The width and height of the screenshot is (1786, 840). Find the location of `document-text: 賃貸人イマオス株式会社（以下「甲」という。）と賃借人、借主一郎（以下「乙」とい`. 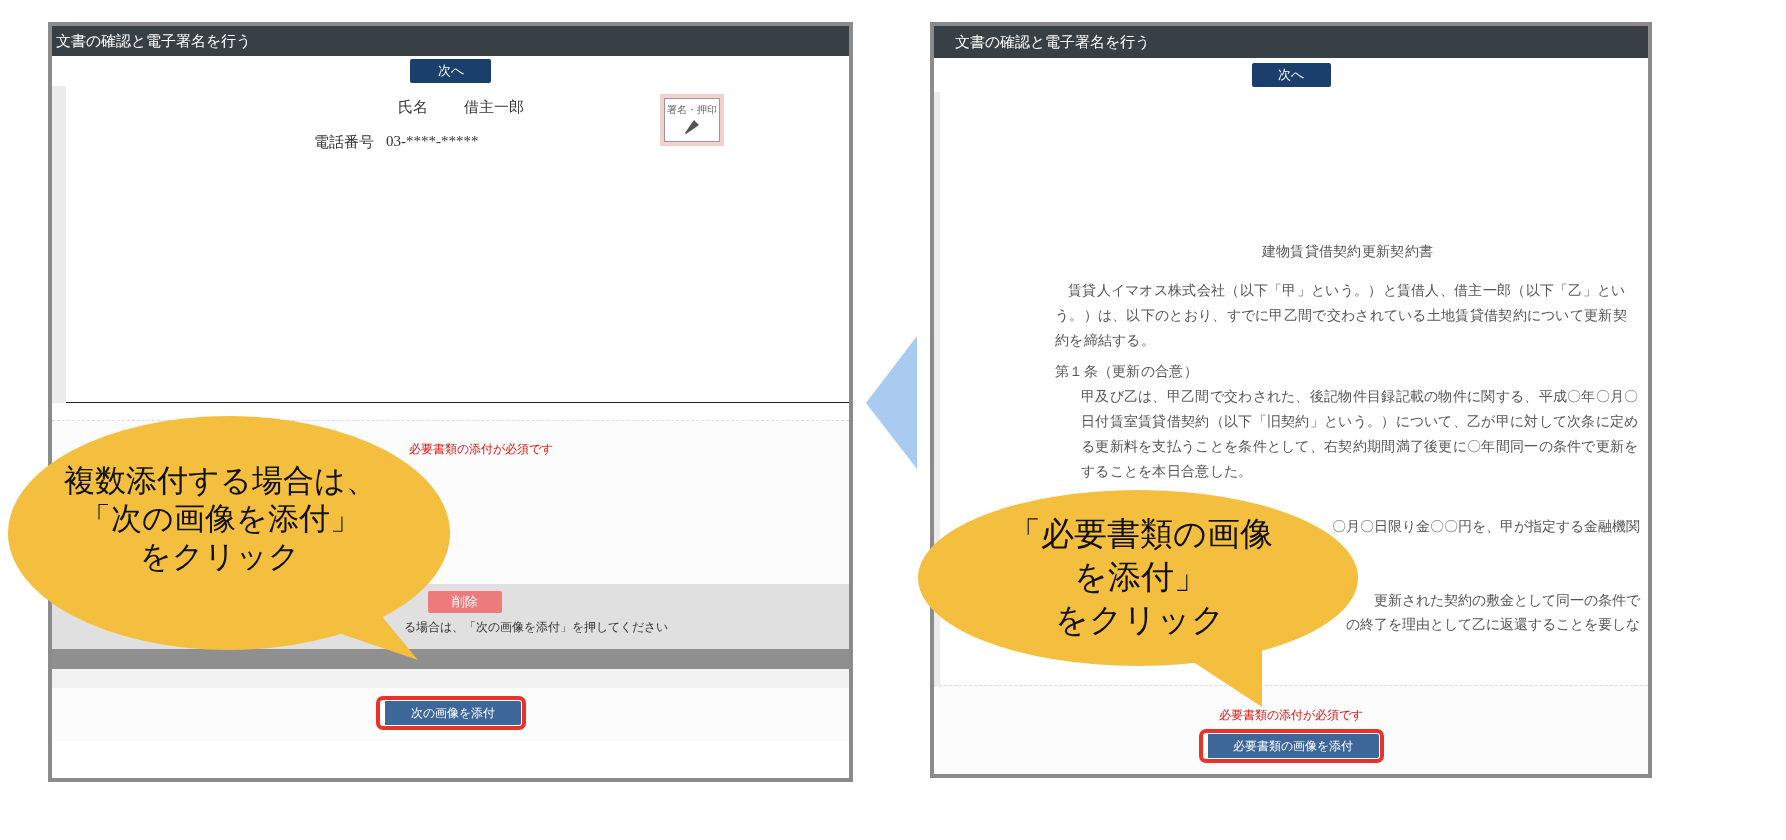

document-text: 賃貸人イマオス株式会社（以下「甲」という。）と賃借人、借主一郎（以下「乙」とい is located at coordinates (1347, 291).